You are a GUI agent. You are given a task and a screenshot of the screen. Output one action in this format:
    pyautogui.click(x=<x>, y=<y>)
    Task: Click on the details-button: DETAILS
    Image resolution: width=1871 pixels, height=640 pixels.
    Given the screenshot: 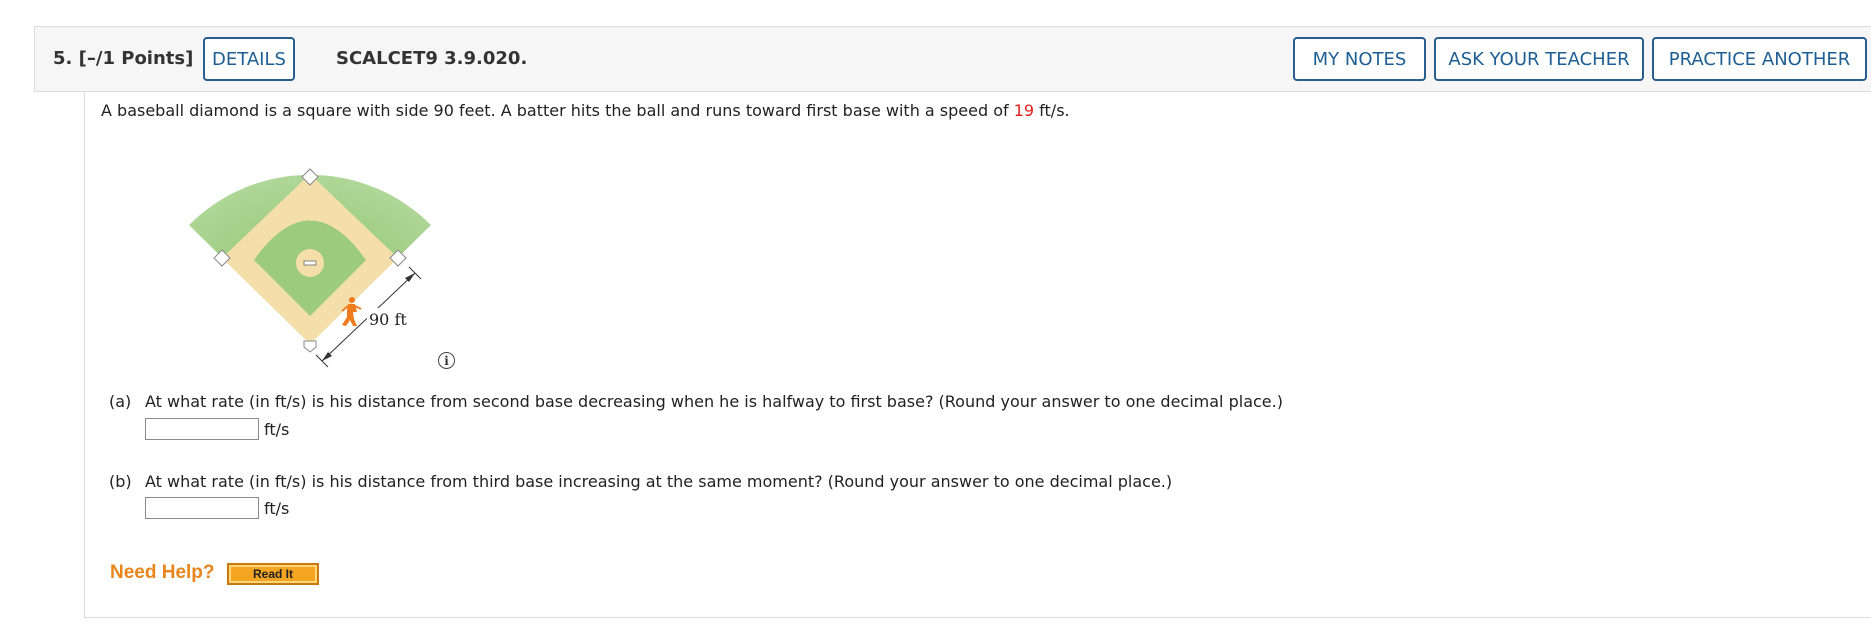 What is the action you would take?
    pyautogui.click(x=249, y=59)
    